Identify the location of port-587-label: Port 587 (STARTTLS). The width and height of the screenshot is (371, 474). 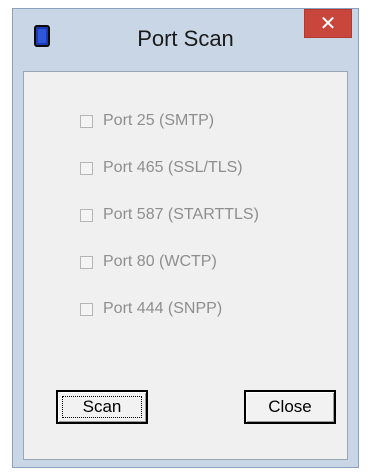
(181, 214).